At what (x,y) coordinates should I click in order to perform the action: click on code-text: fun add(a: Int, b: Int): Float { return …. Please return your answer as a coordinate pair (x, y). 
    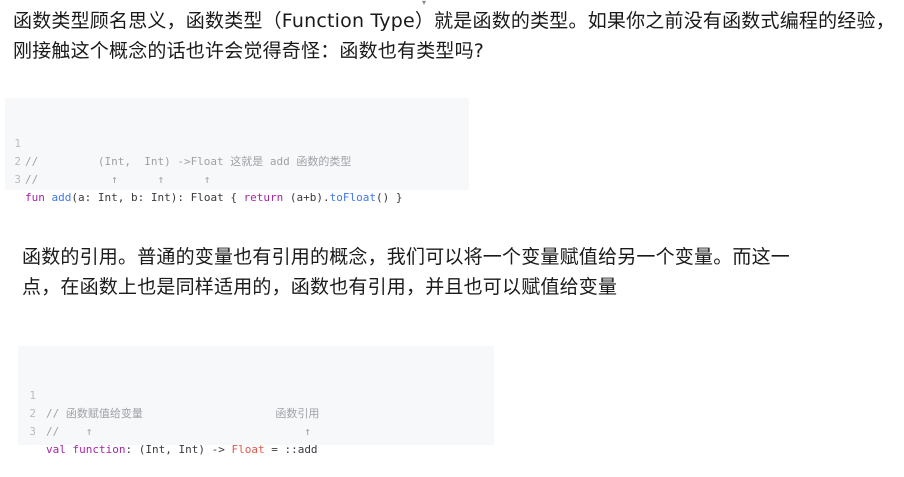
    Looking at the image, I should click on (214, 198).